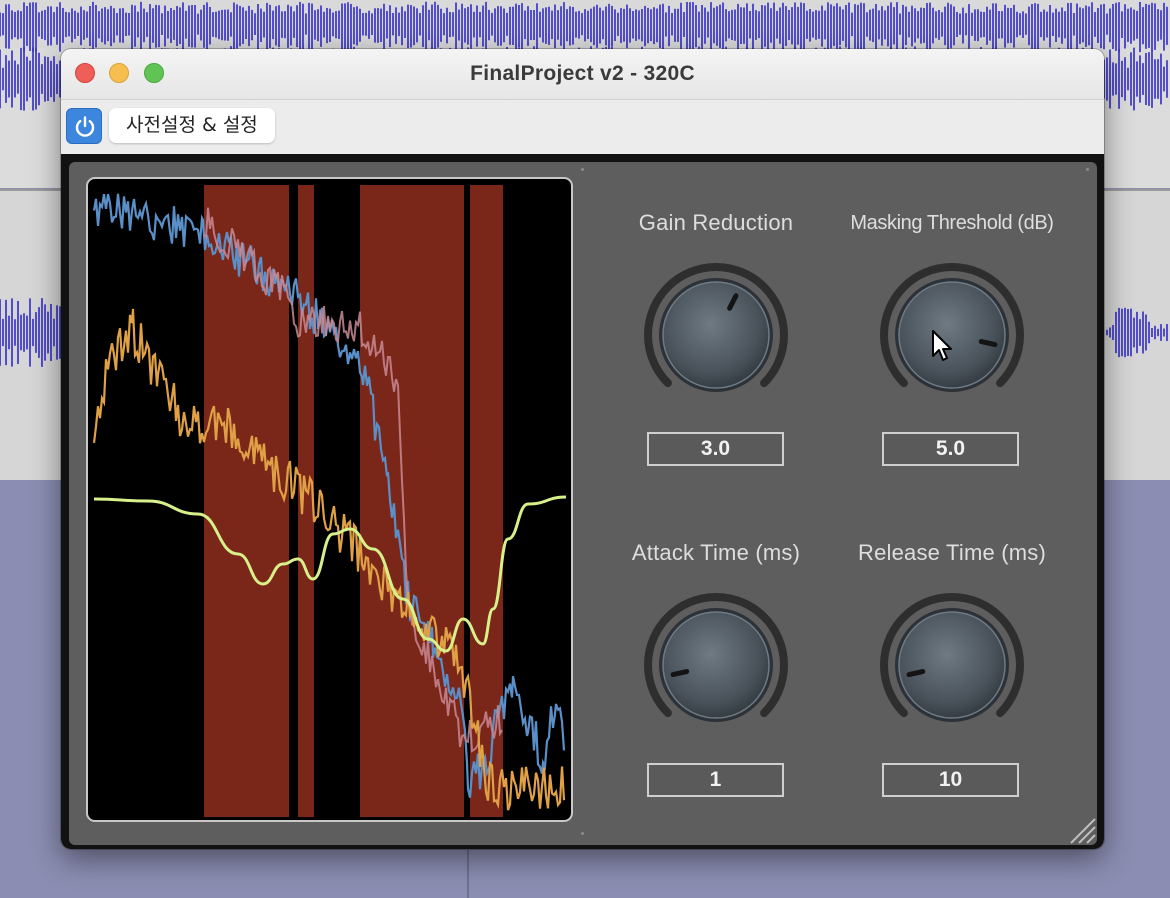 This screenshot has height=898, width=1170. Describe the element at coordinates (716, 552) in the screenshot. I see `attack-time-label: Attack Time (ms)` at that location.